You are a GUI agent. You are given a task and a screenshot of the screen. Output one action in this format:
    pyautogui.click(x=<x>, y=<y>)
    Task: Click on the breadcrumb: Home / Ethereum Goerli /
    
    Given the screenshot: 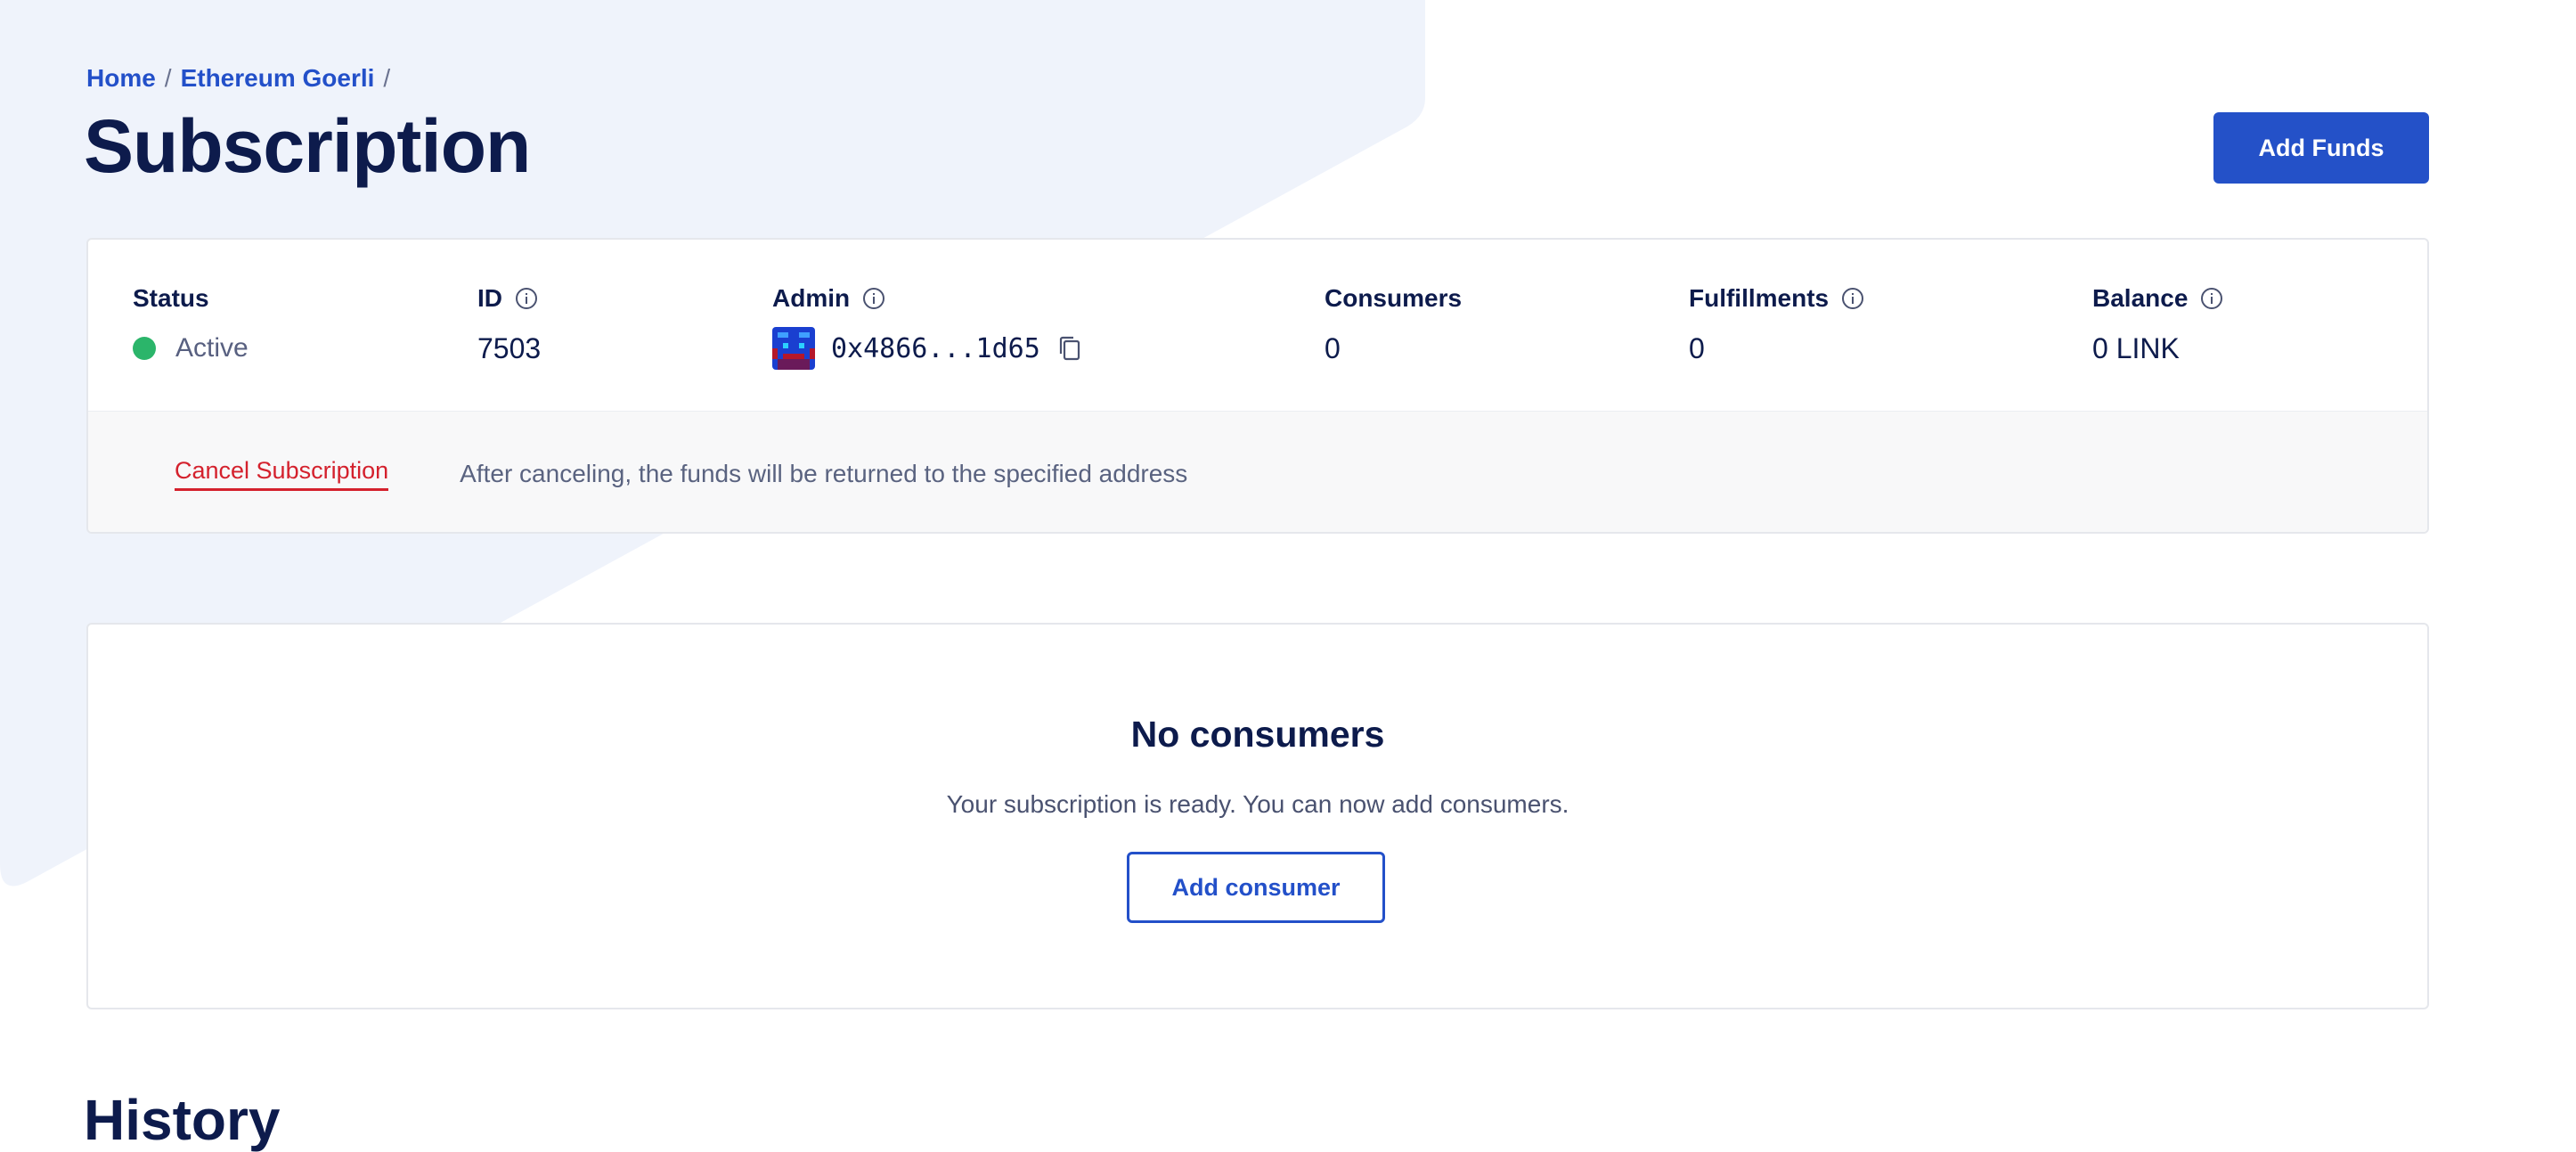 What is the action you would take?
    pyautogui.click(x=242, y=78)
    